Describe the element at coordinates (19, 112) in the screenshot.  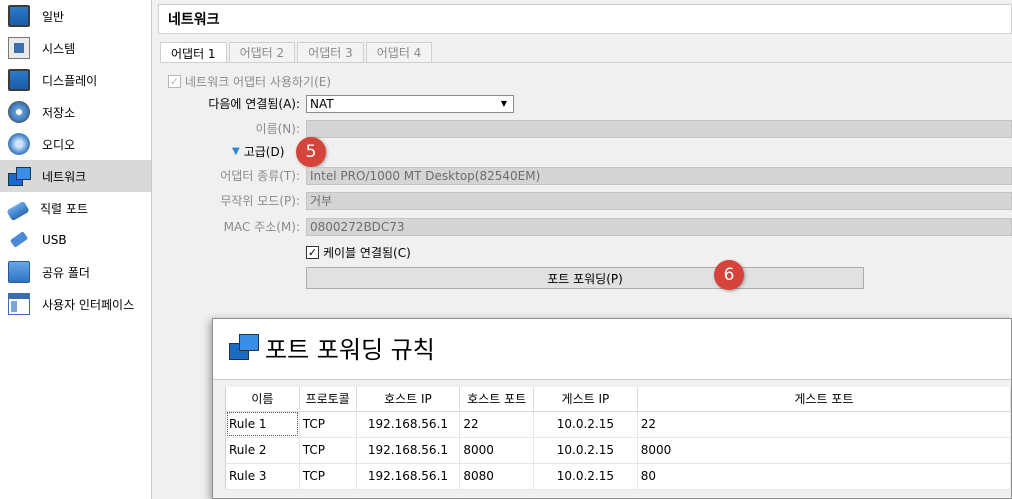
I see `storage-disk-icon` at that location.